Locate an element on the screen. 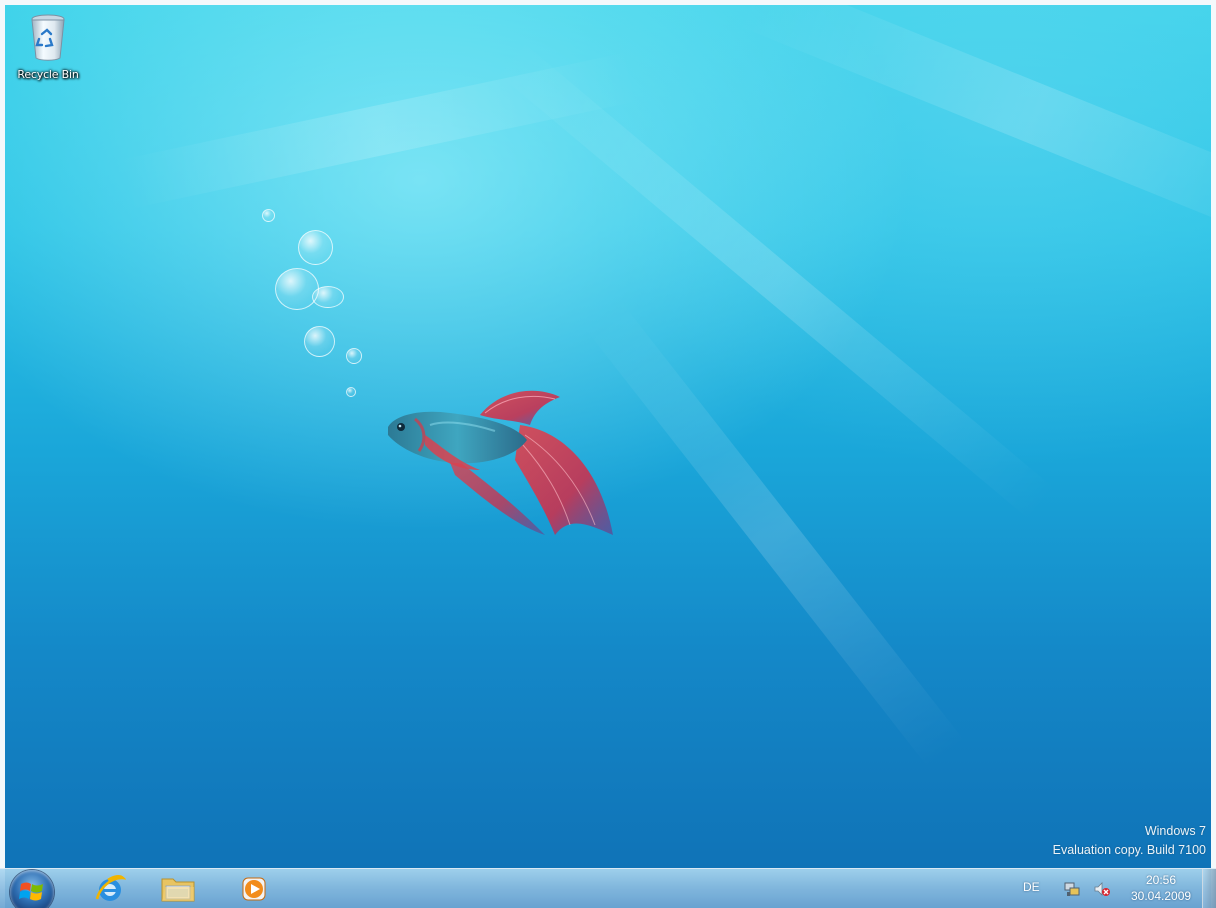 This screenshot has width=1216, height=908. media-player-icon is located at coordinates (254, 889).